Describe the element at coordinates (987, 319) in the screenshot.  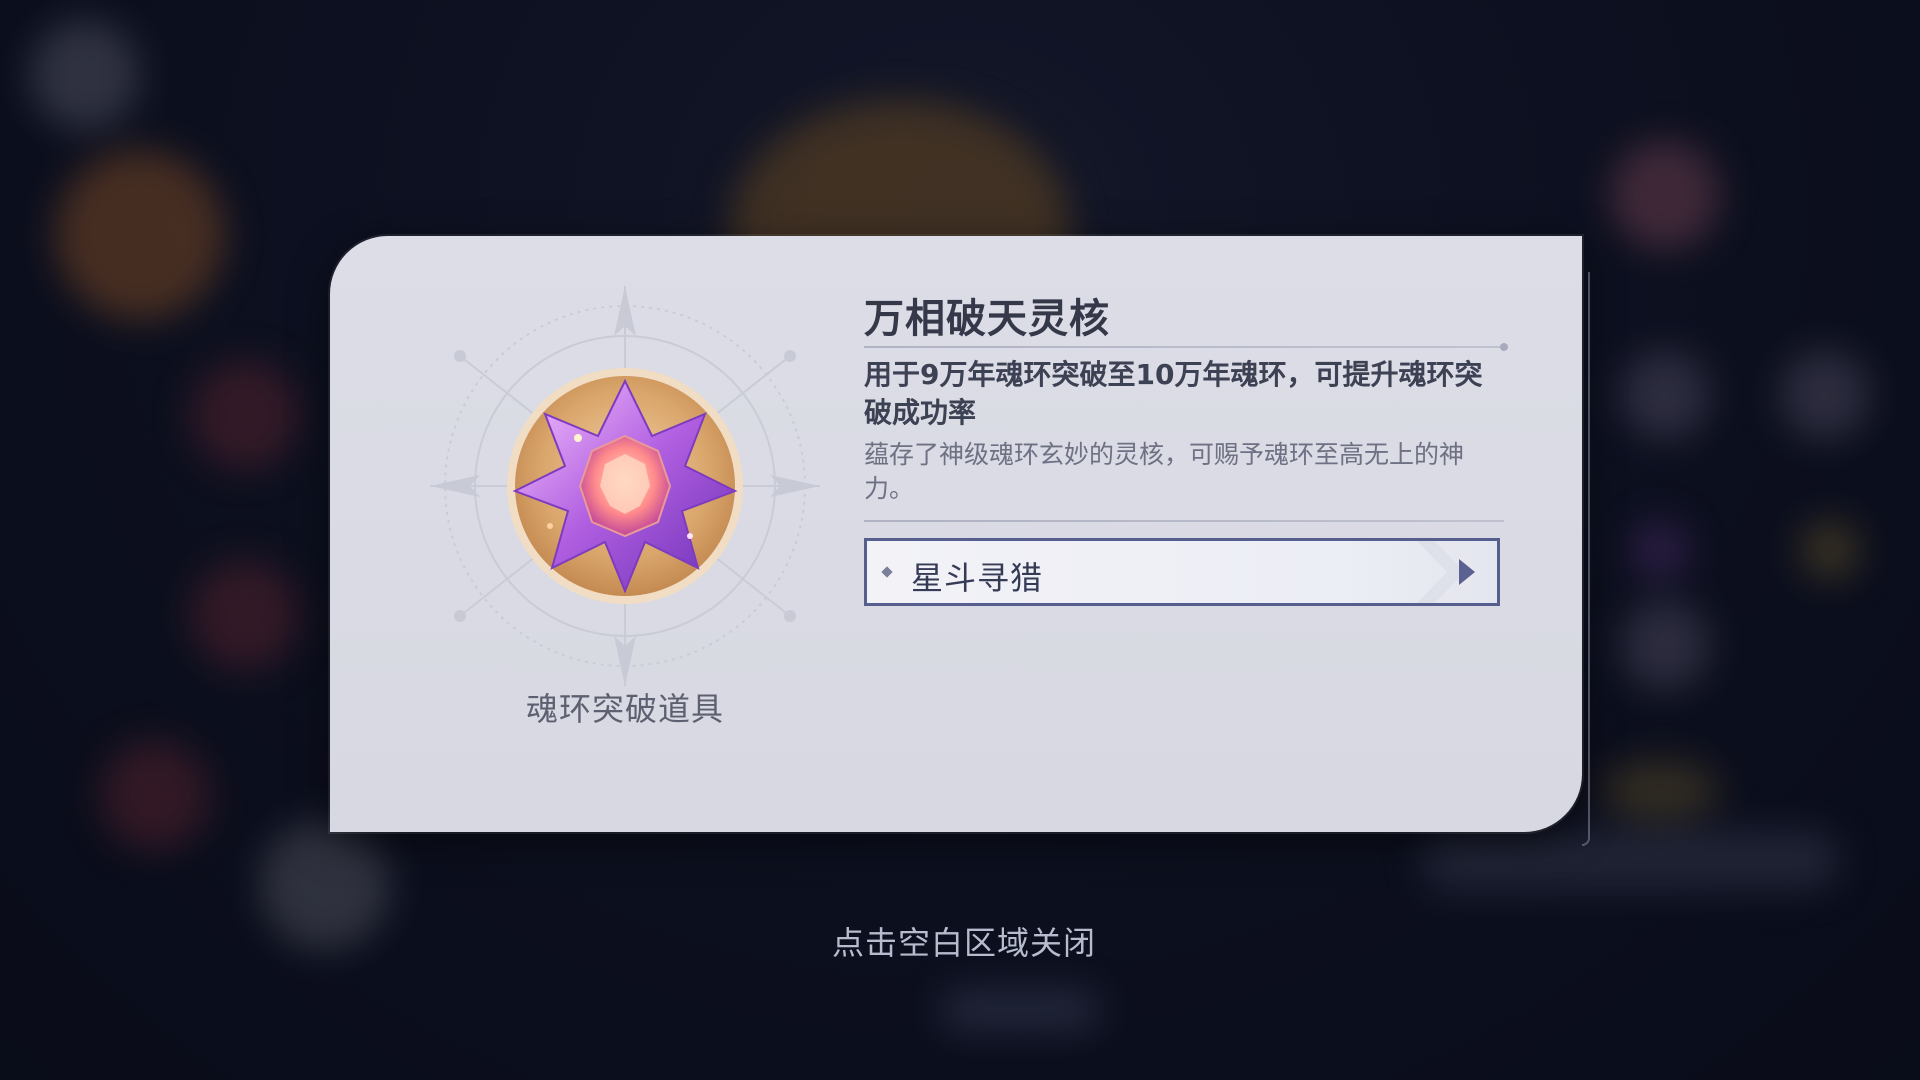
I see `item-name-title: 万相破天灵核` at that location.